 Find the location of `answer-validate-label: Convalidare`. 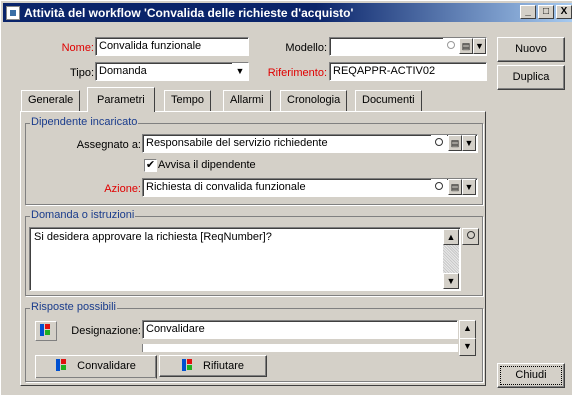

answer-validate-label: Convalidare is located at coordinates (106, 366).